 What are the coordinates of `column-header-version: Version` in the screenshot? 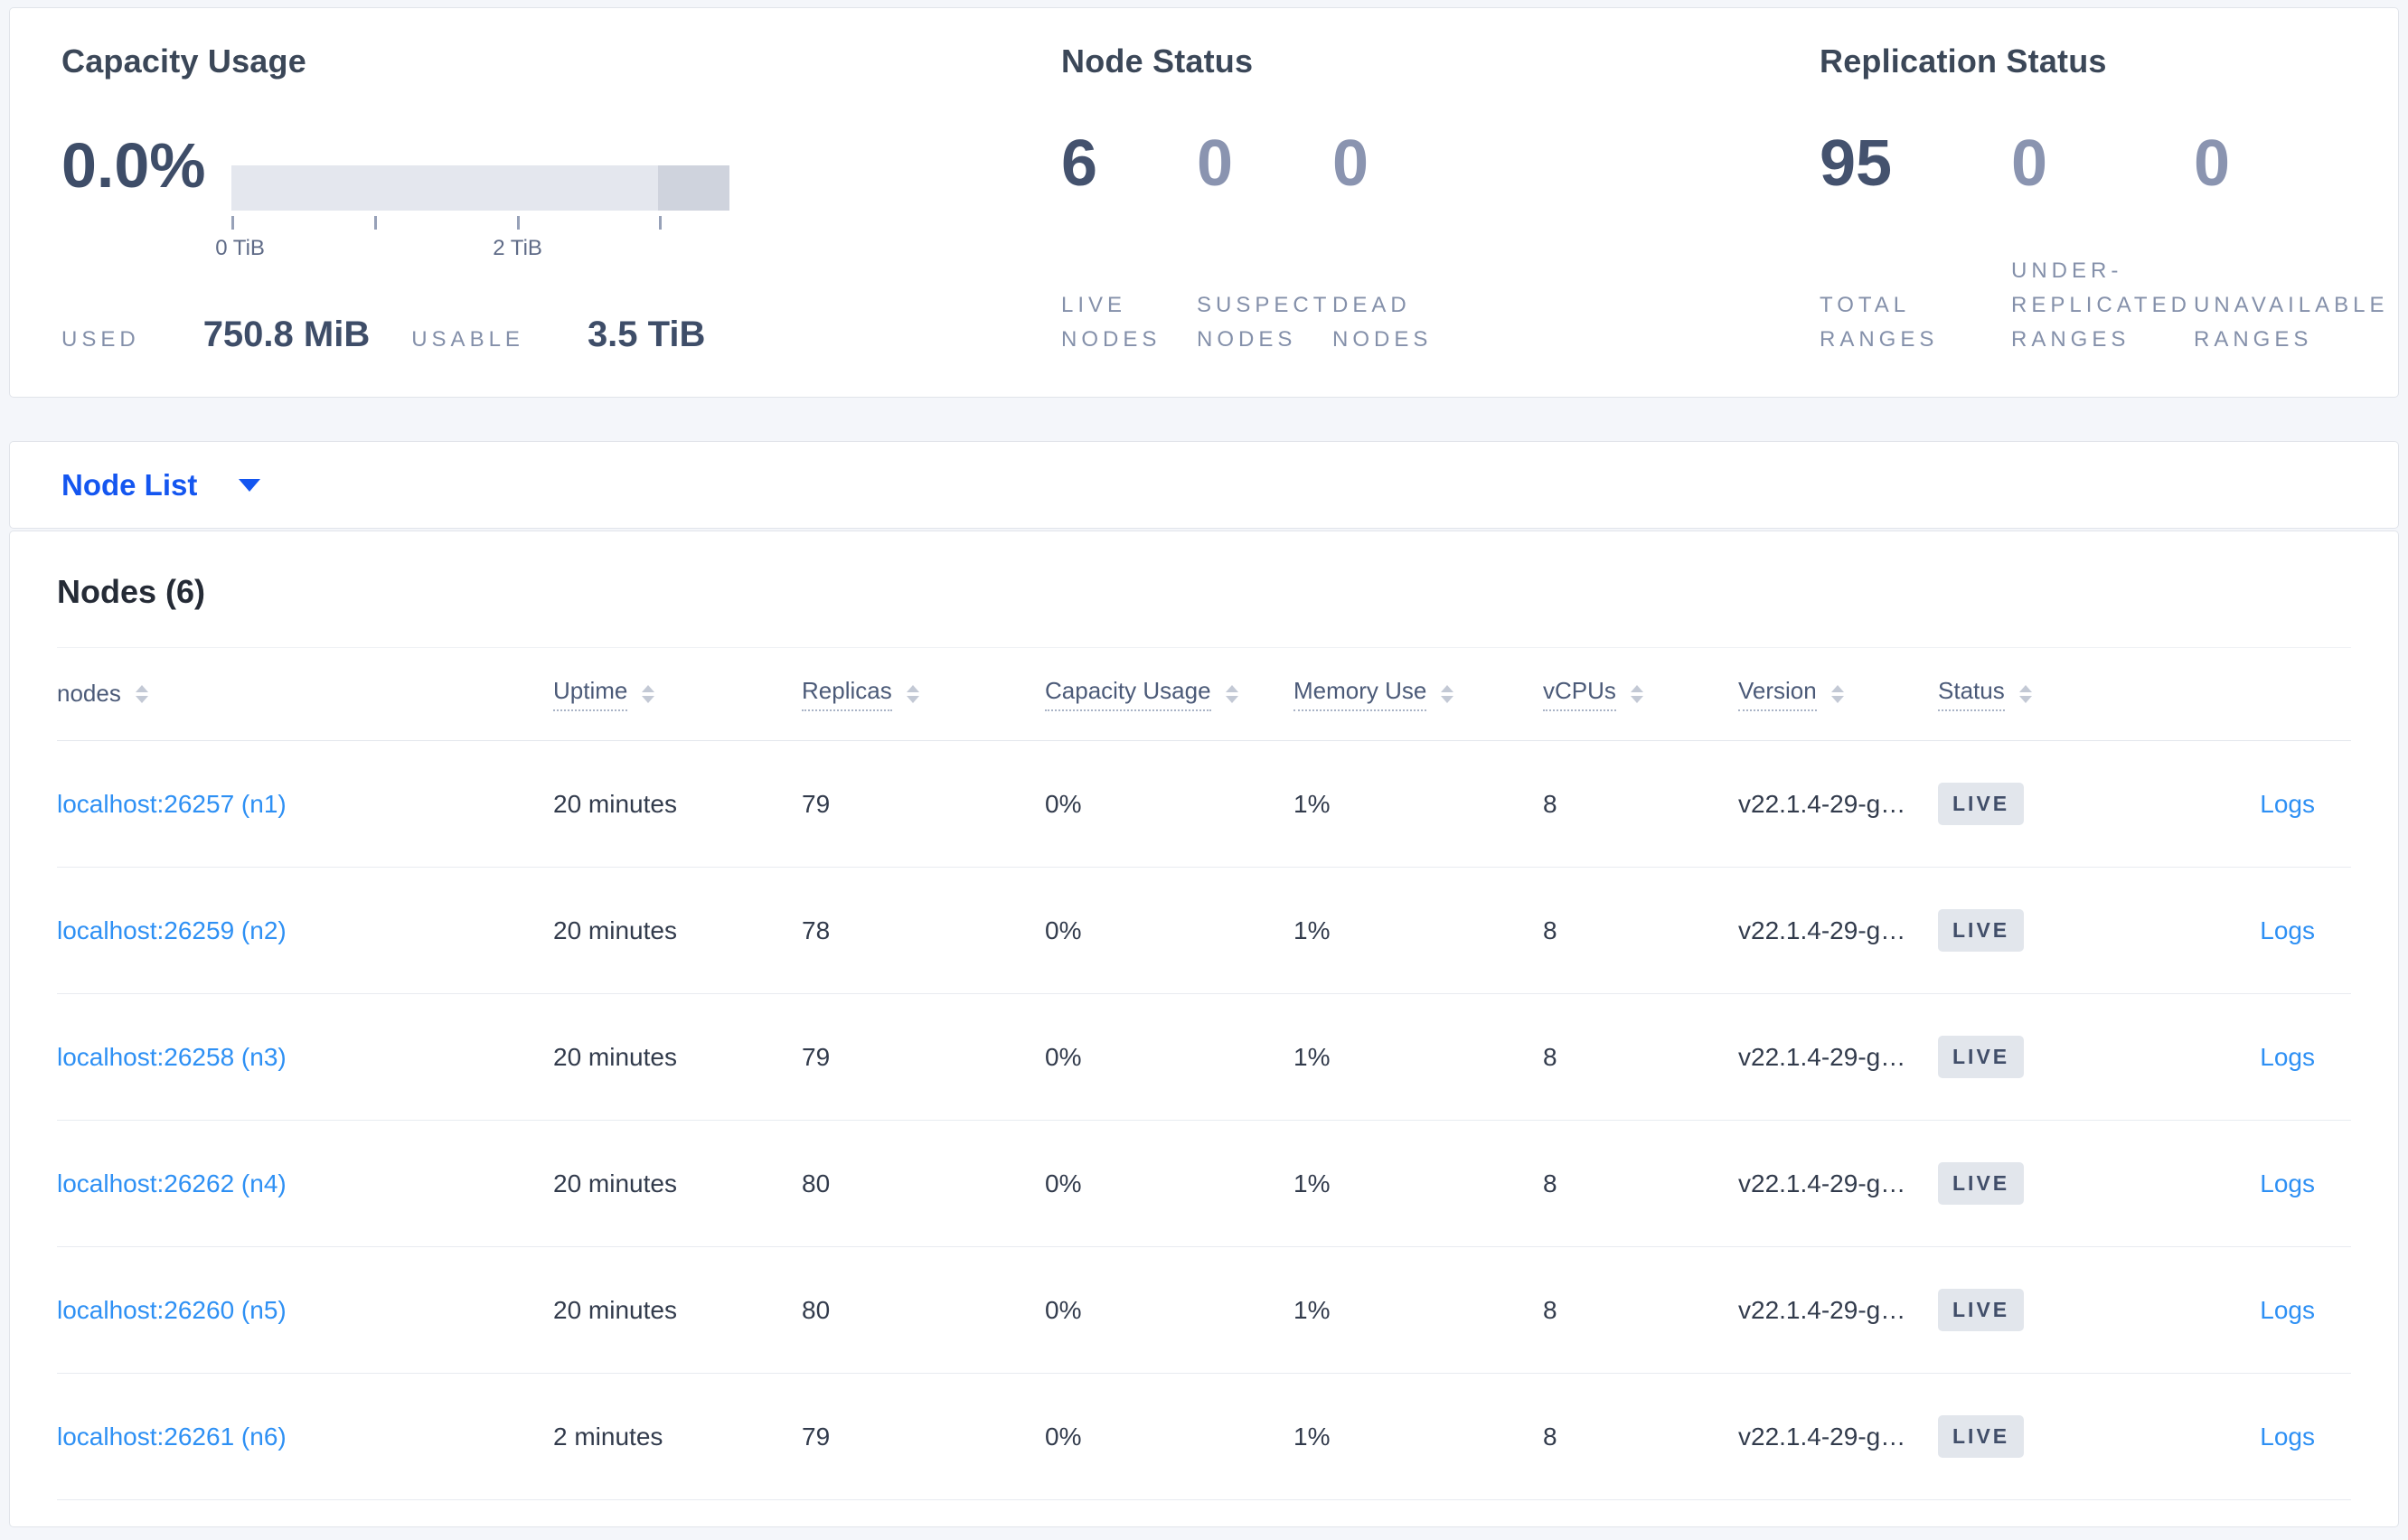 It's located at (1838, 694).